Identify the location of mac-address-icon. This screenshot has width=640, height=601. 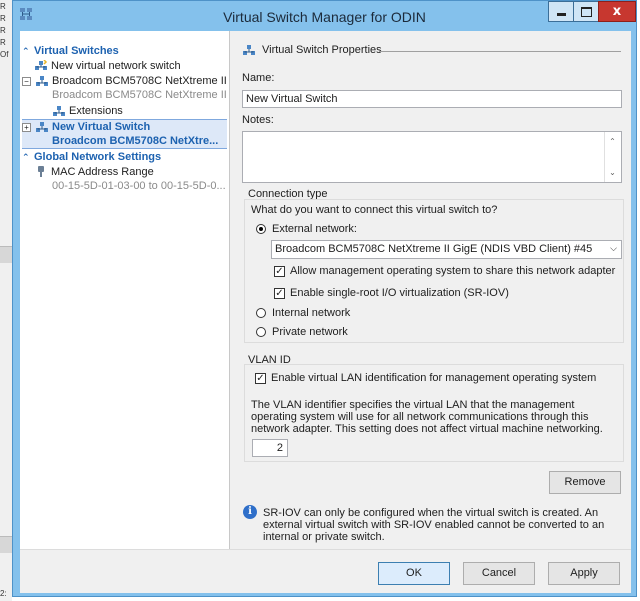
(41, 172).